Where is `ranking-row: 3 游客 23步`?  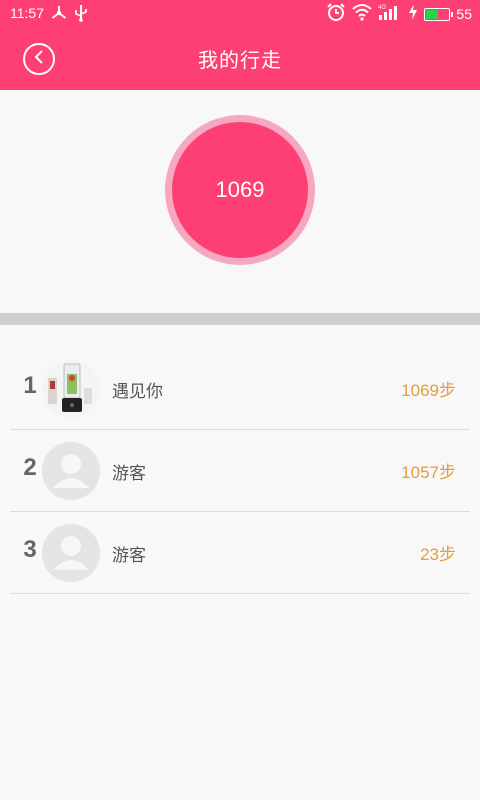
ranking-row: 3 游客 23步 is located at coordinates (240, 553).